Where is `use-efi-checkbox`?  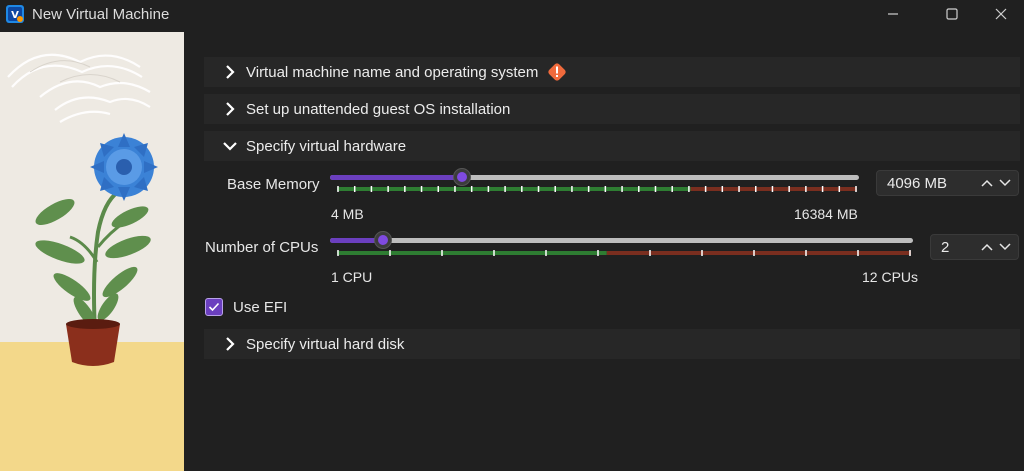 use-efi-checkbox is located at coordinates (214, 307).